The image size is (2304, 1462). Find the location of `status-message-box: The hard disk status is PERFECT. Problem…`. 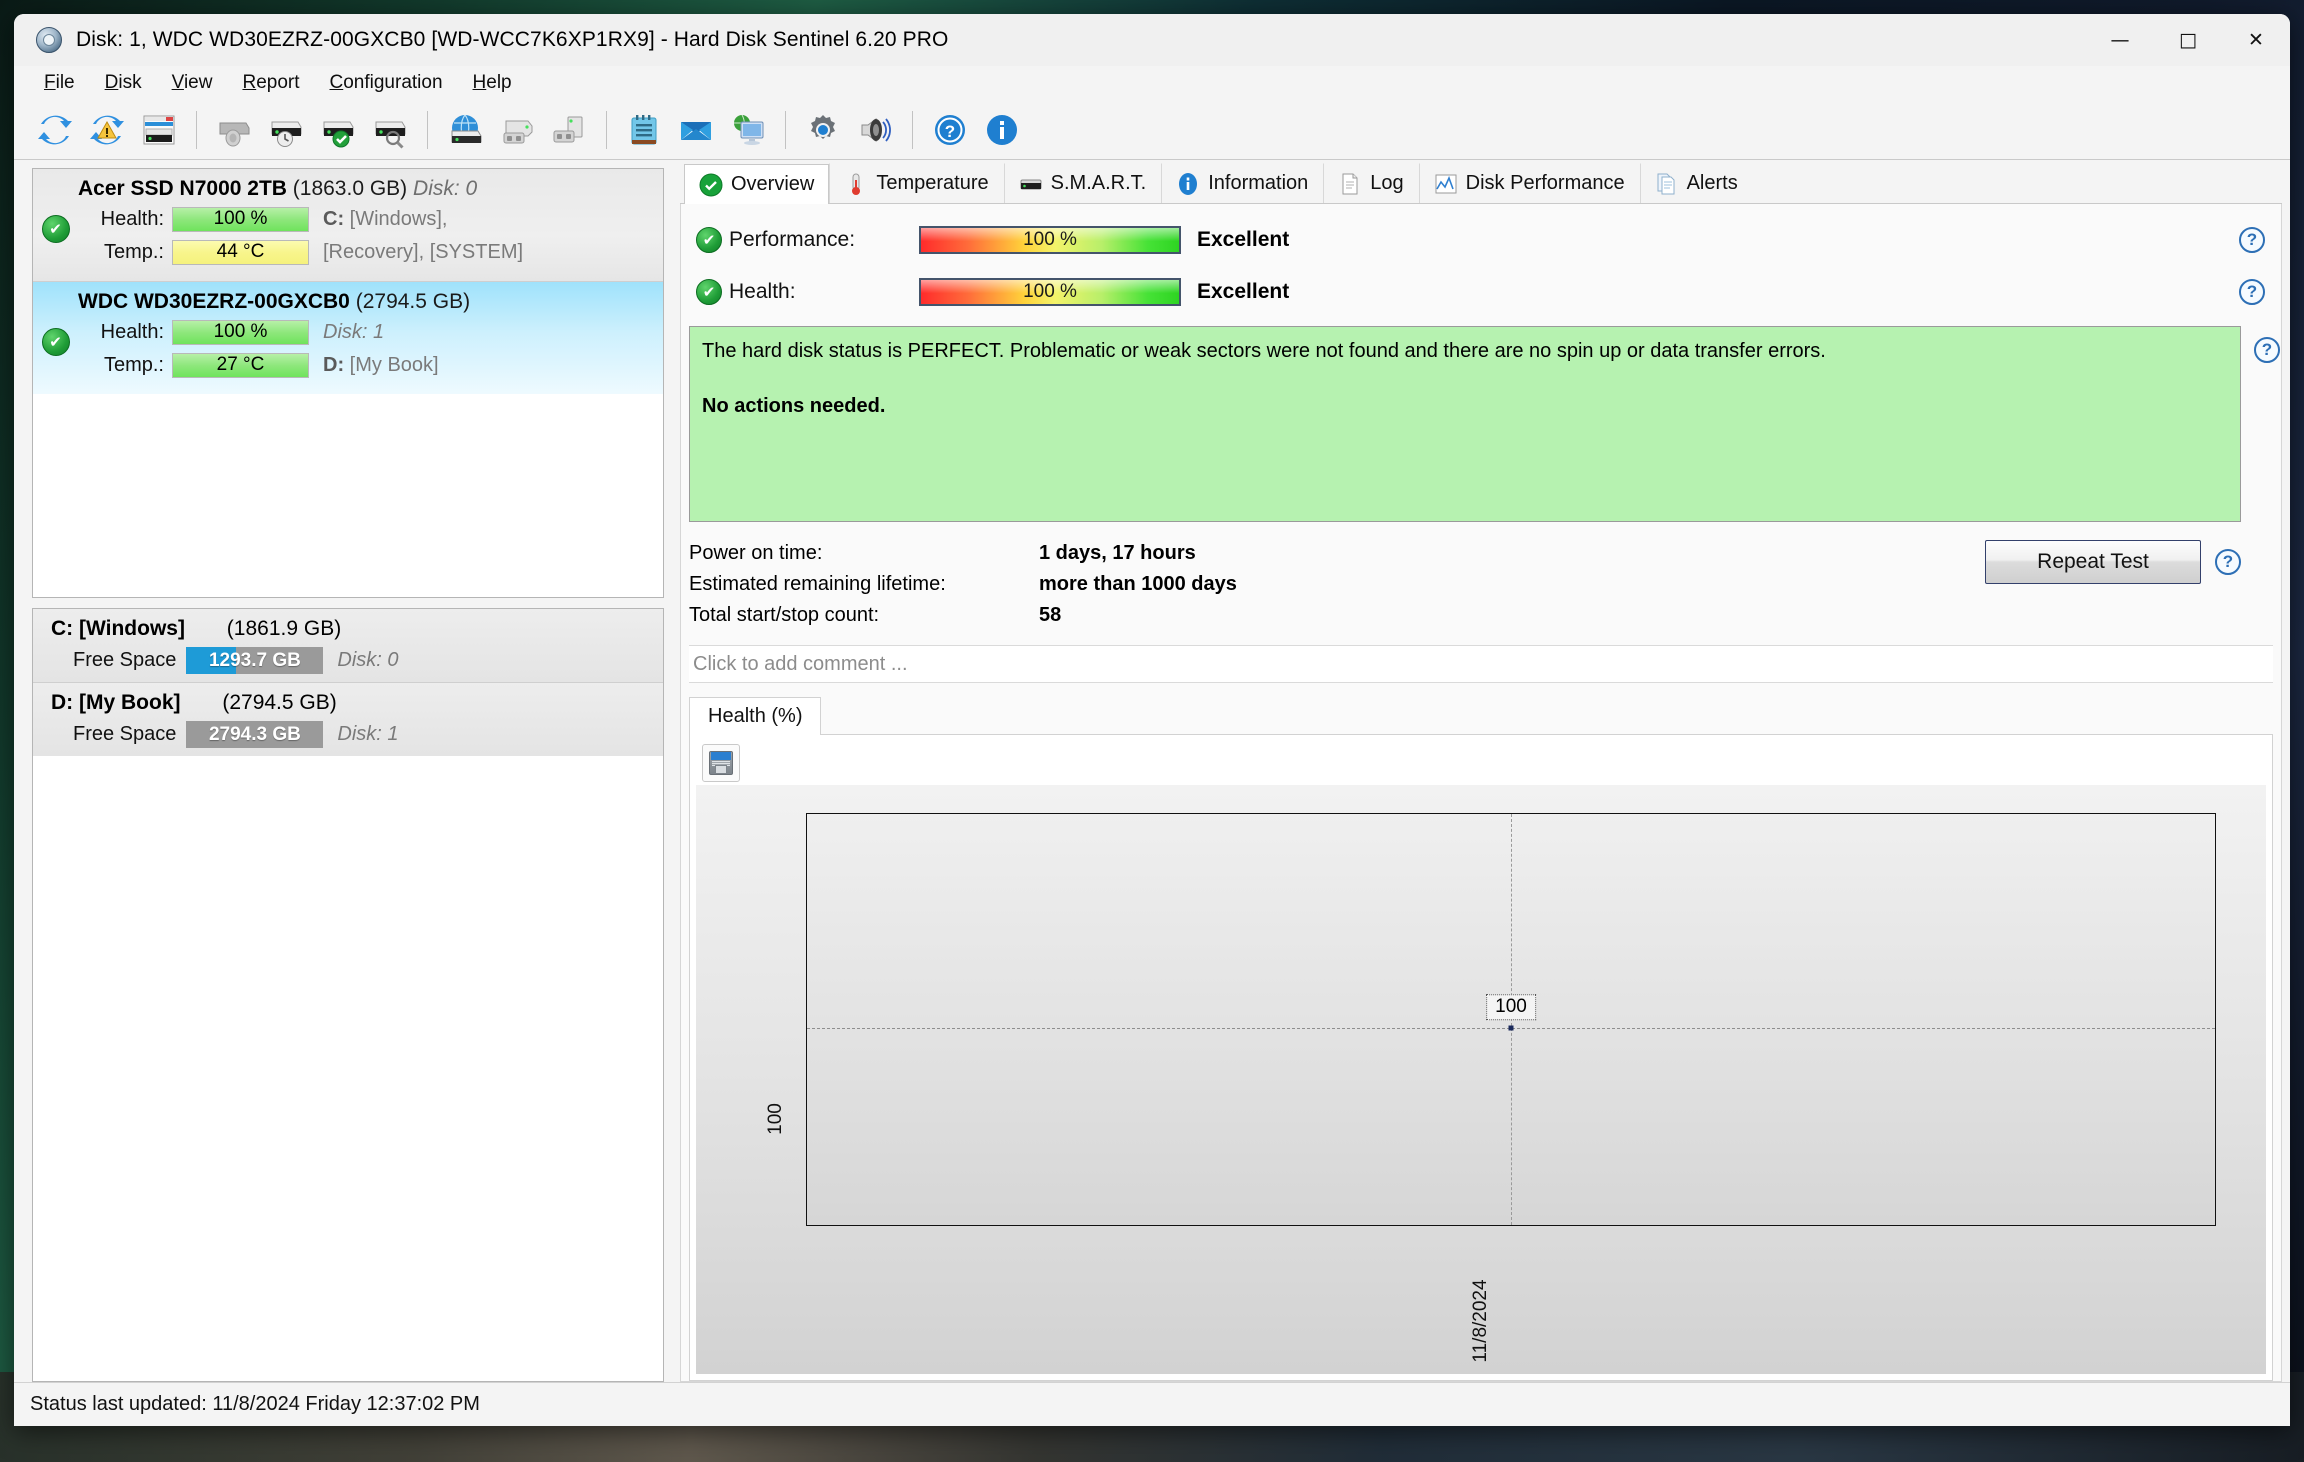

status-message-box: The hard disk status is PERFECT. Problem… is located at coordinates (1484, 424).